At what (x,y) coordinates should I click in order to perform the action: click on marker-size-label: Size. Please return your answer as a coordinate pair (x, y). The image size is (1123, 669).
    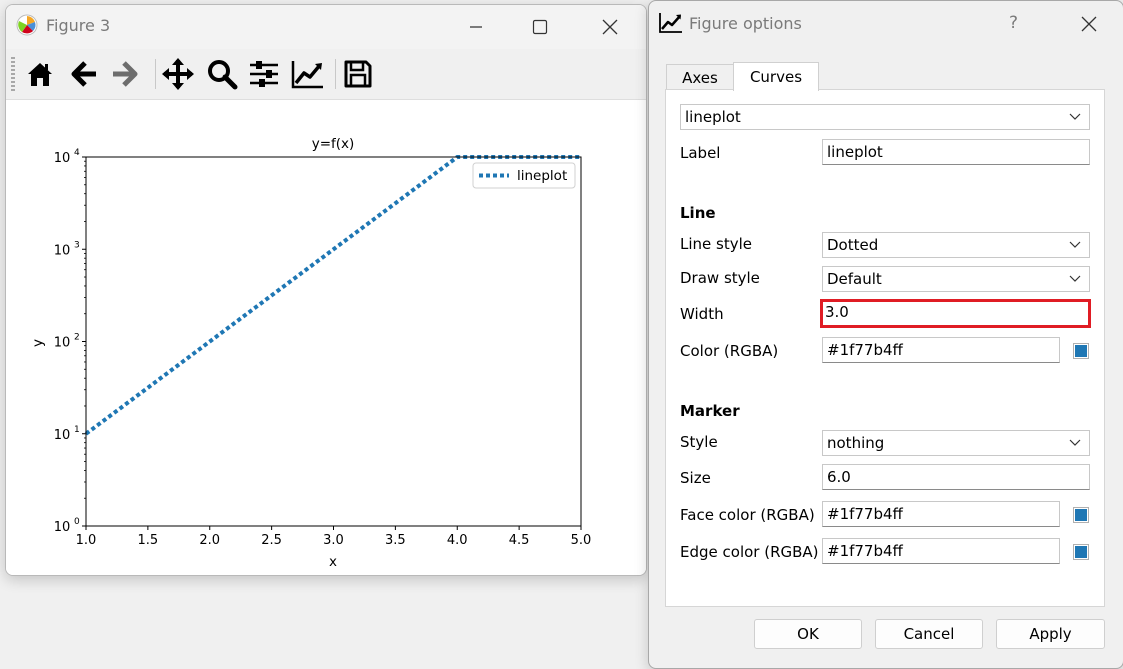
    Looking at the image, I should click on (695, 478).